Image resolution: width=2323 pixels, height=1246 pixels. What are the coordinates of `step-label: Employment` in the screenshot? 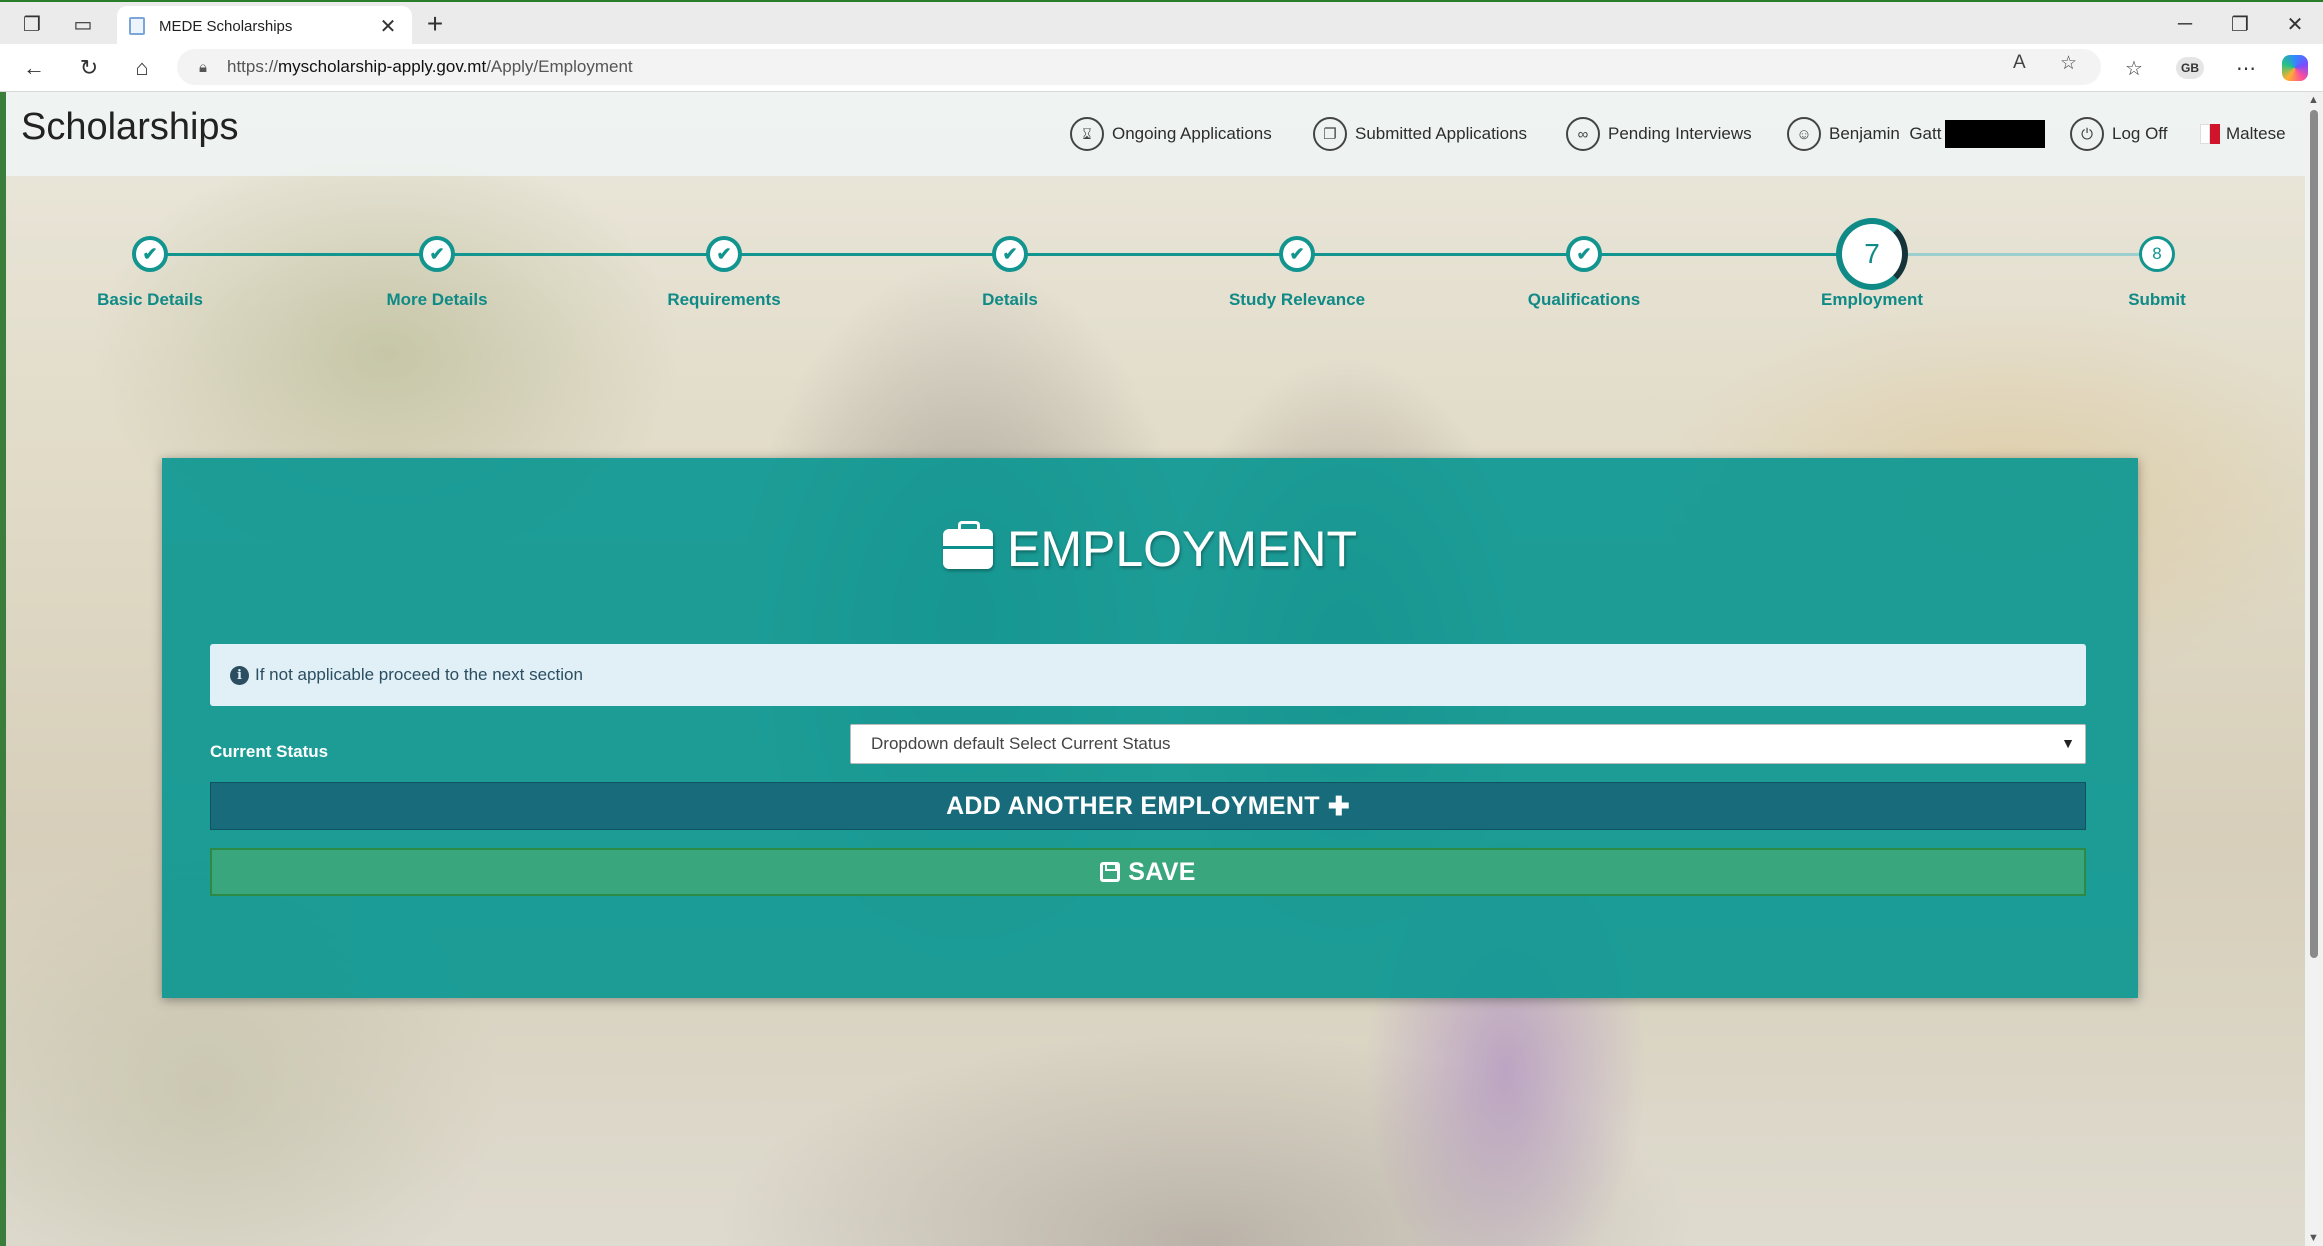 It's located at (1872, 300).